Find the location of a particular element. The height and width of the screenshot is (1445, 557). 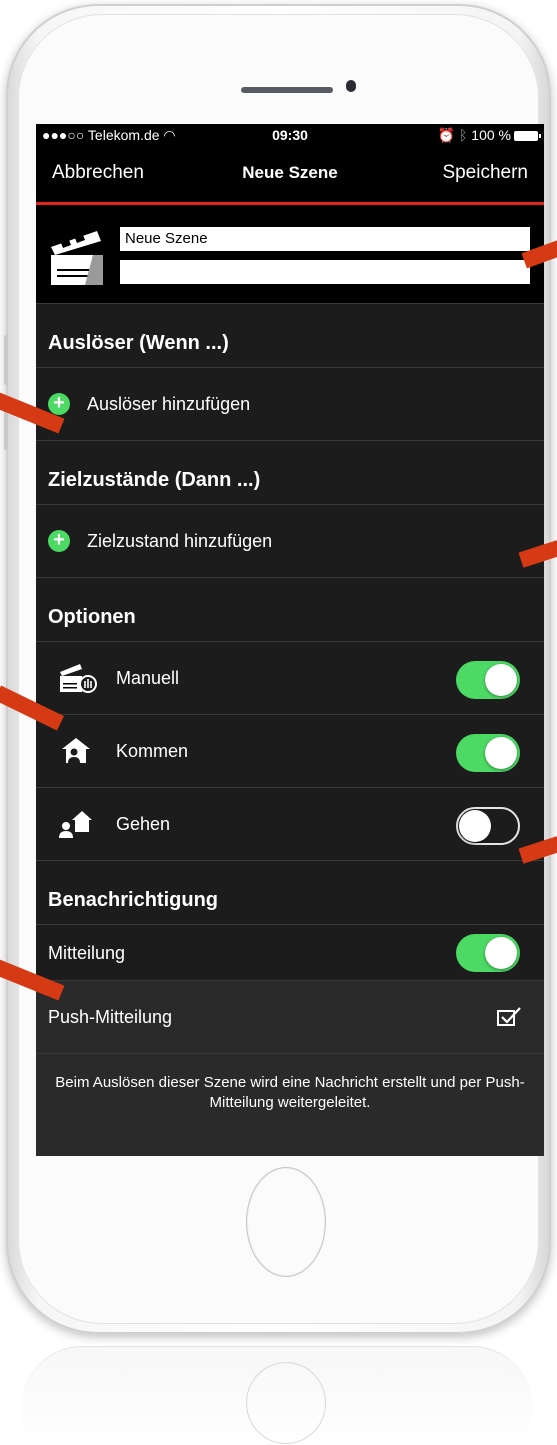

option-row-manuell: Manuell is located at coordinates (290, 678).